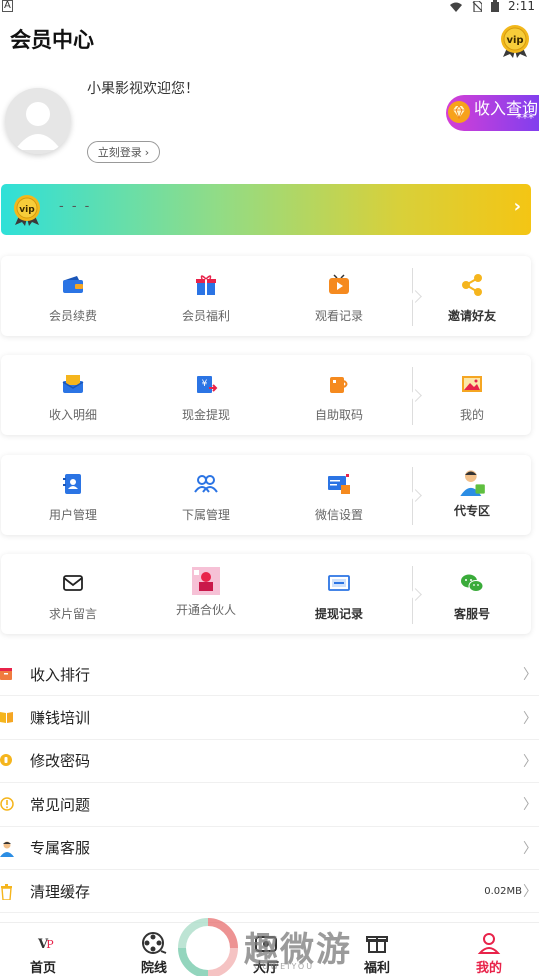 The height and width of the screenshot is (977, 539). What do you see at coordinates (339, 296) in the screenshot?
I see `watch-history-button: 观看记录` at bounding box center [339, 296].